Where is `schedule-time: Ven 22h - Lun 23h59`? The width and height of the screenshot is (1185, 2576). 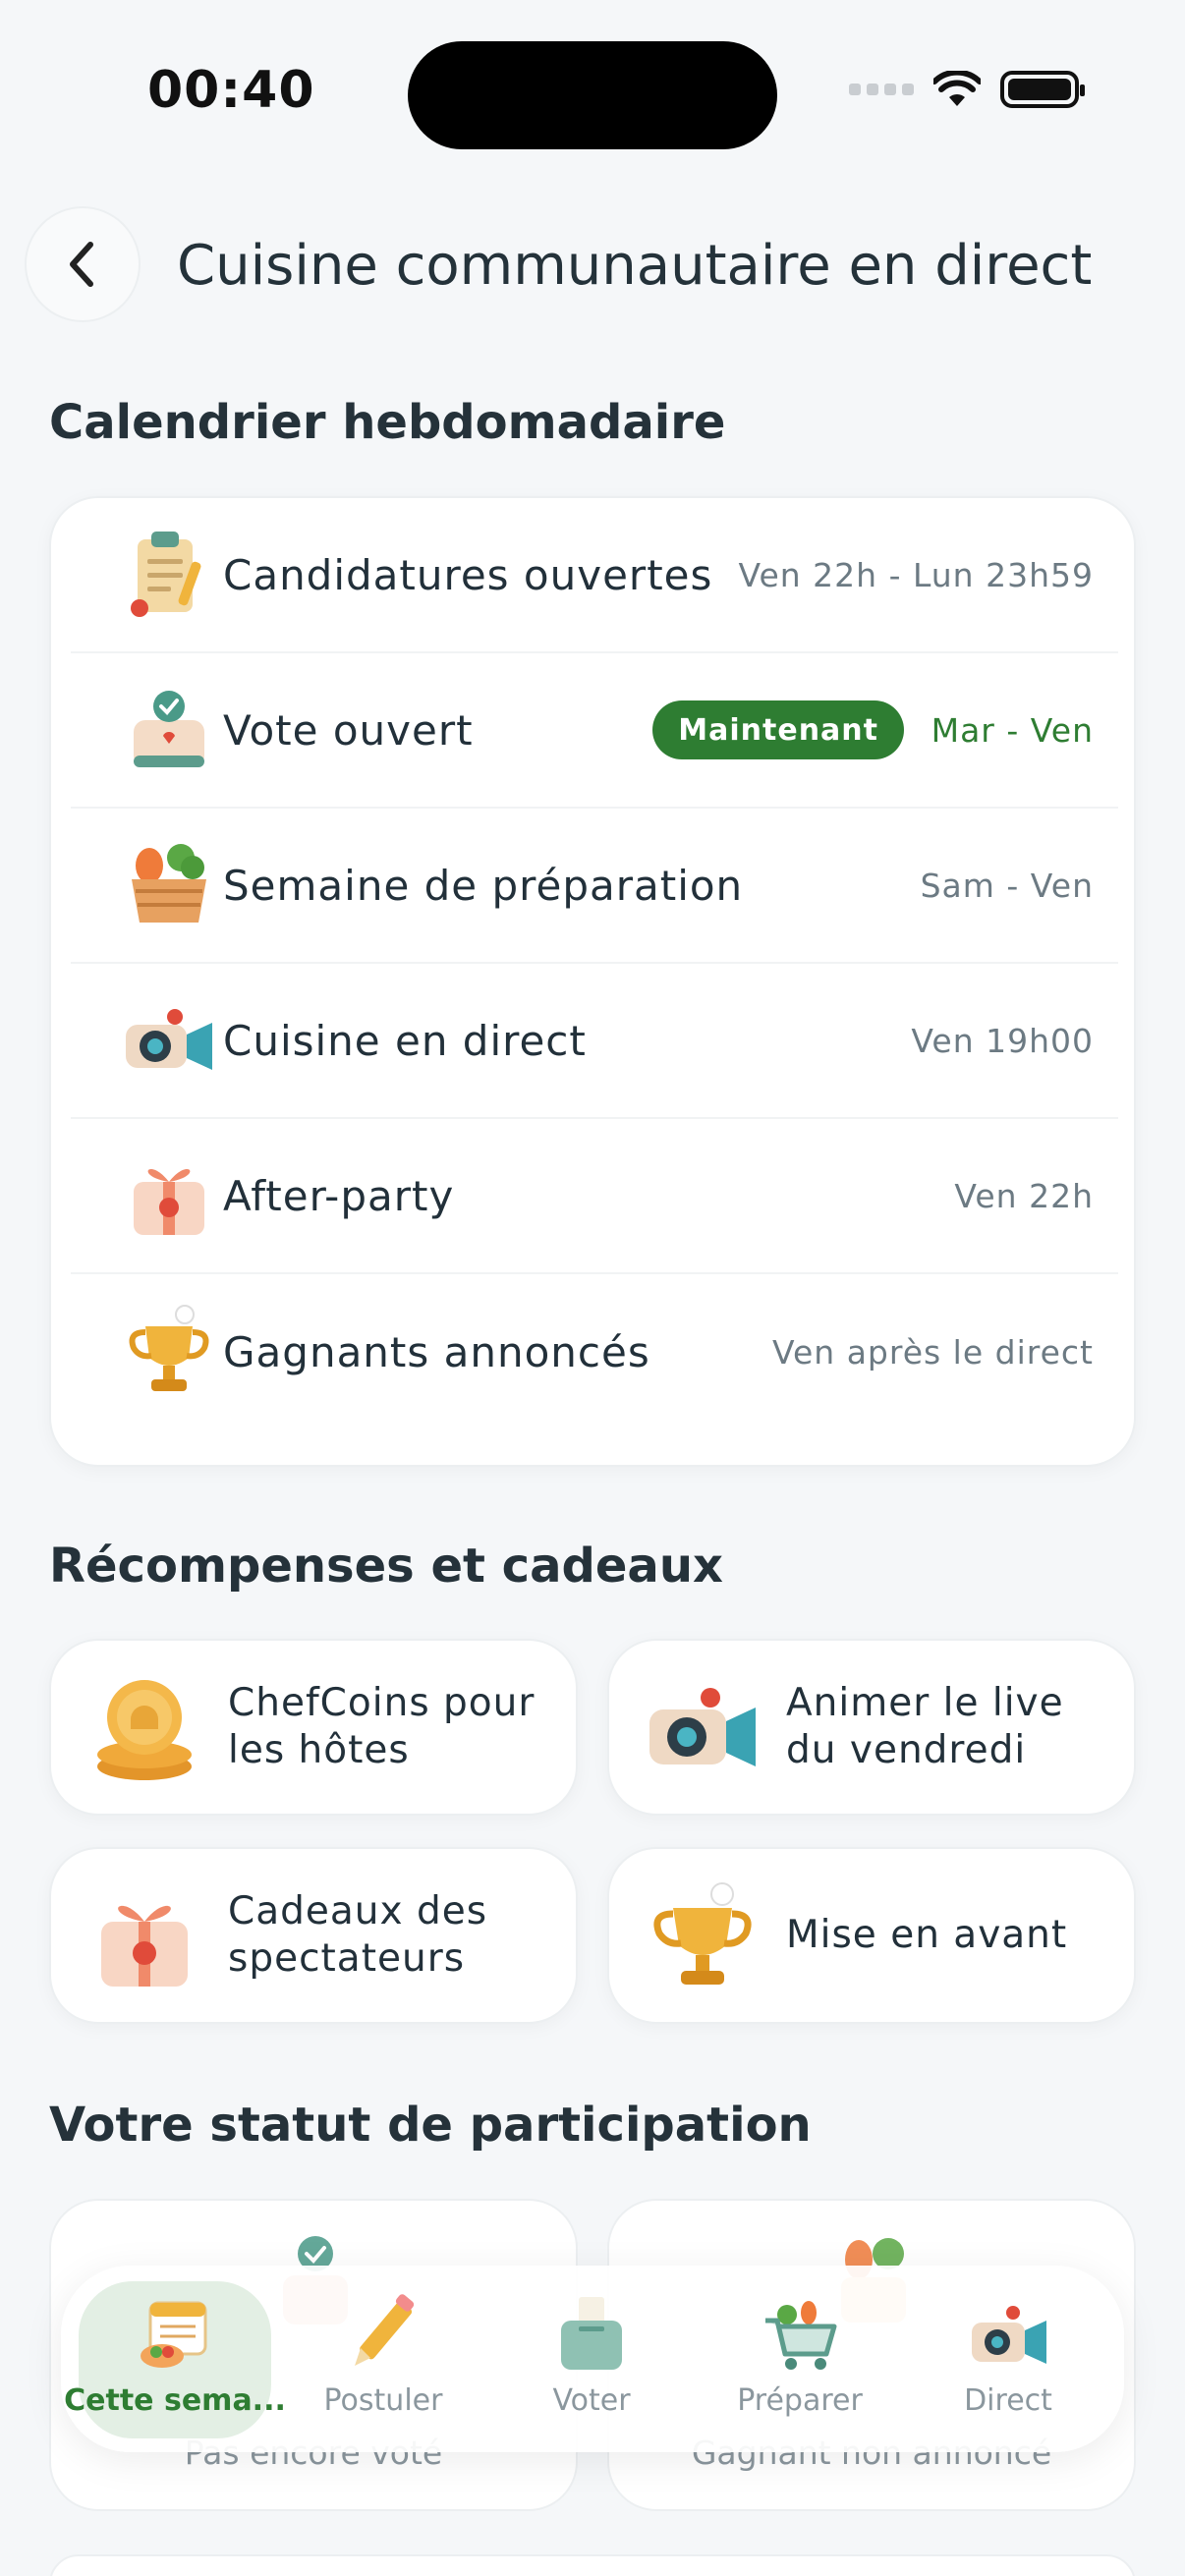 schedule-time: Ven 22h - Lun 23h59 is located at coordinates (916, 574).